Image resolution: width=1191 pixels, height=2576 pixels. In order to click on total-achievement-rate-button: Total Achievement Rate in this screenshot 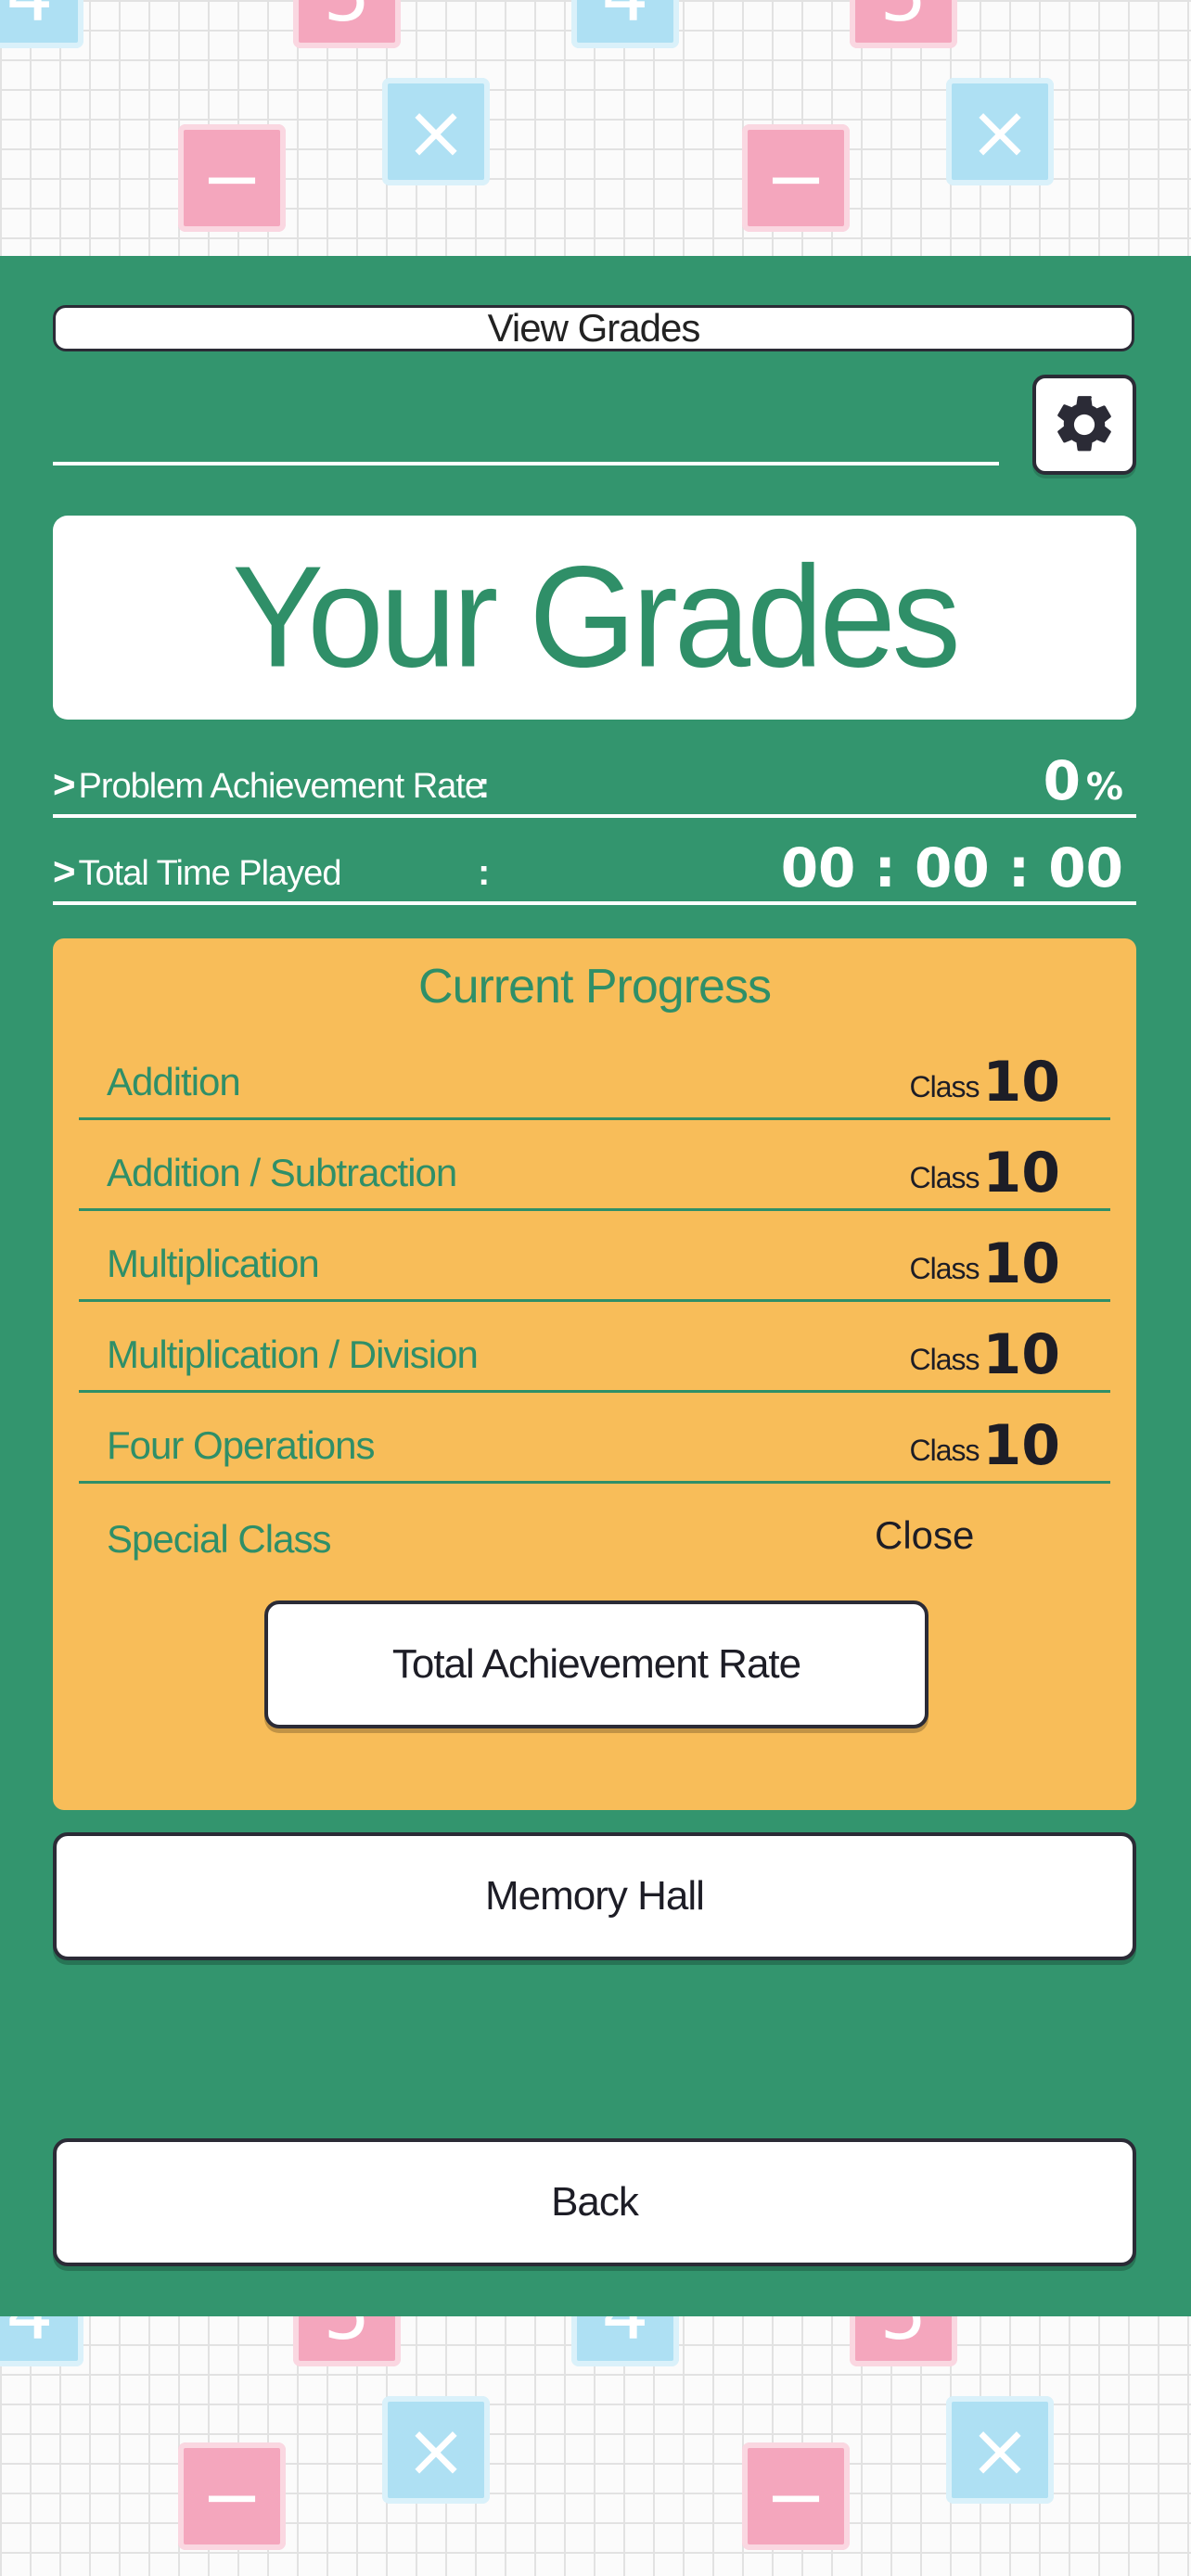, I will do `click(596, 1664)`.